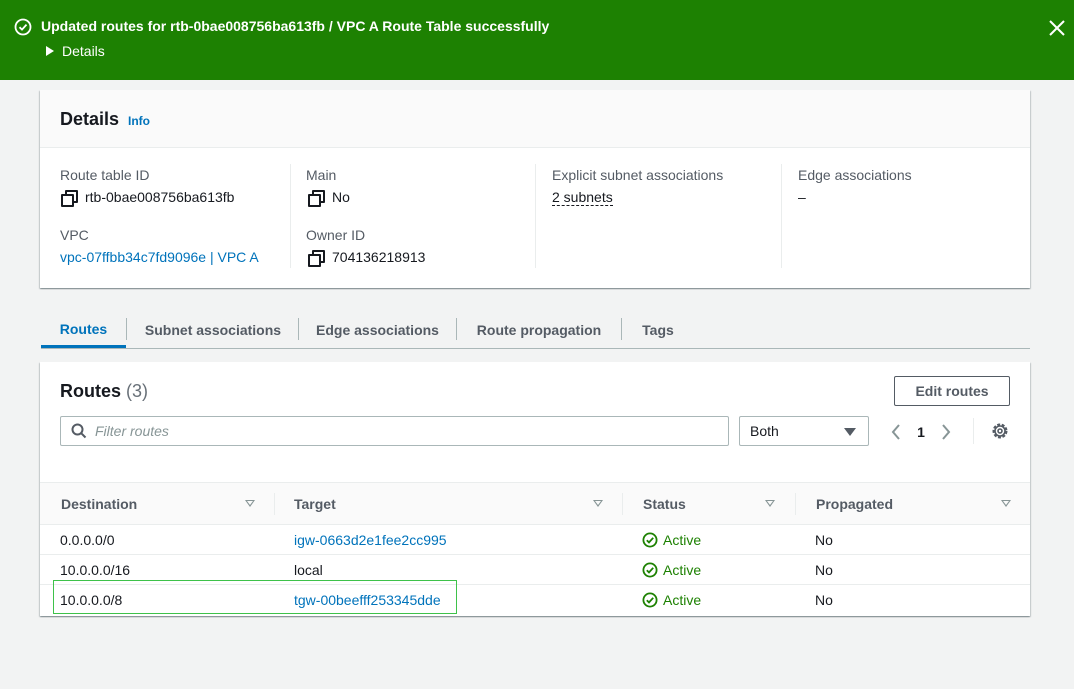 This screenshot has width=1074, height=689. Describe the element at coordinates (90, 119) in the screenshot. I see `details-title: Details` at that location.